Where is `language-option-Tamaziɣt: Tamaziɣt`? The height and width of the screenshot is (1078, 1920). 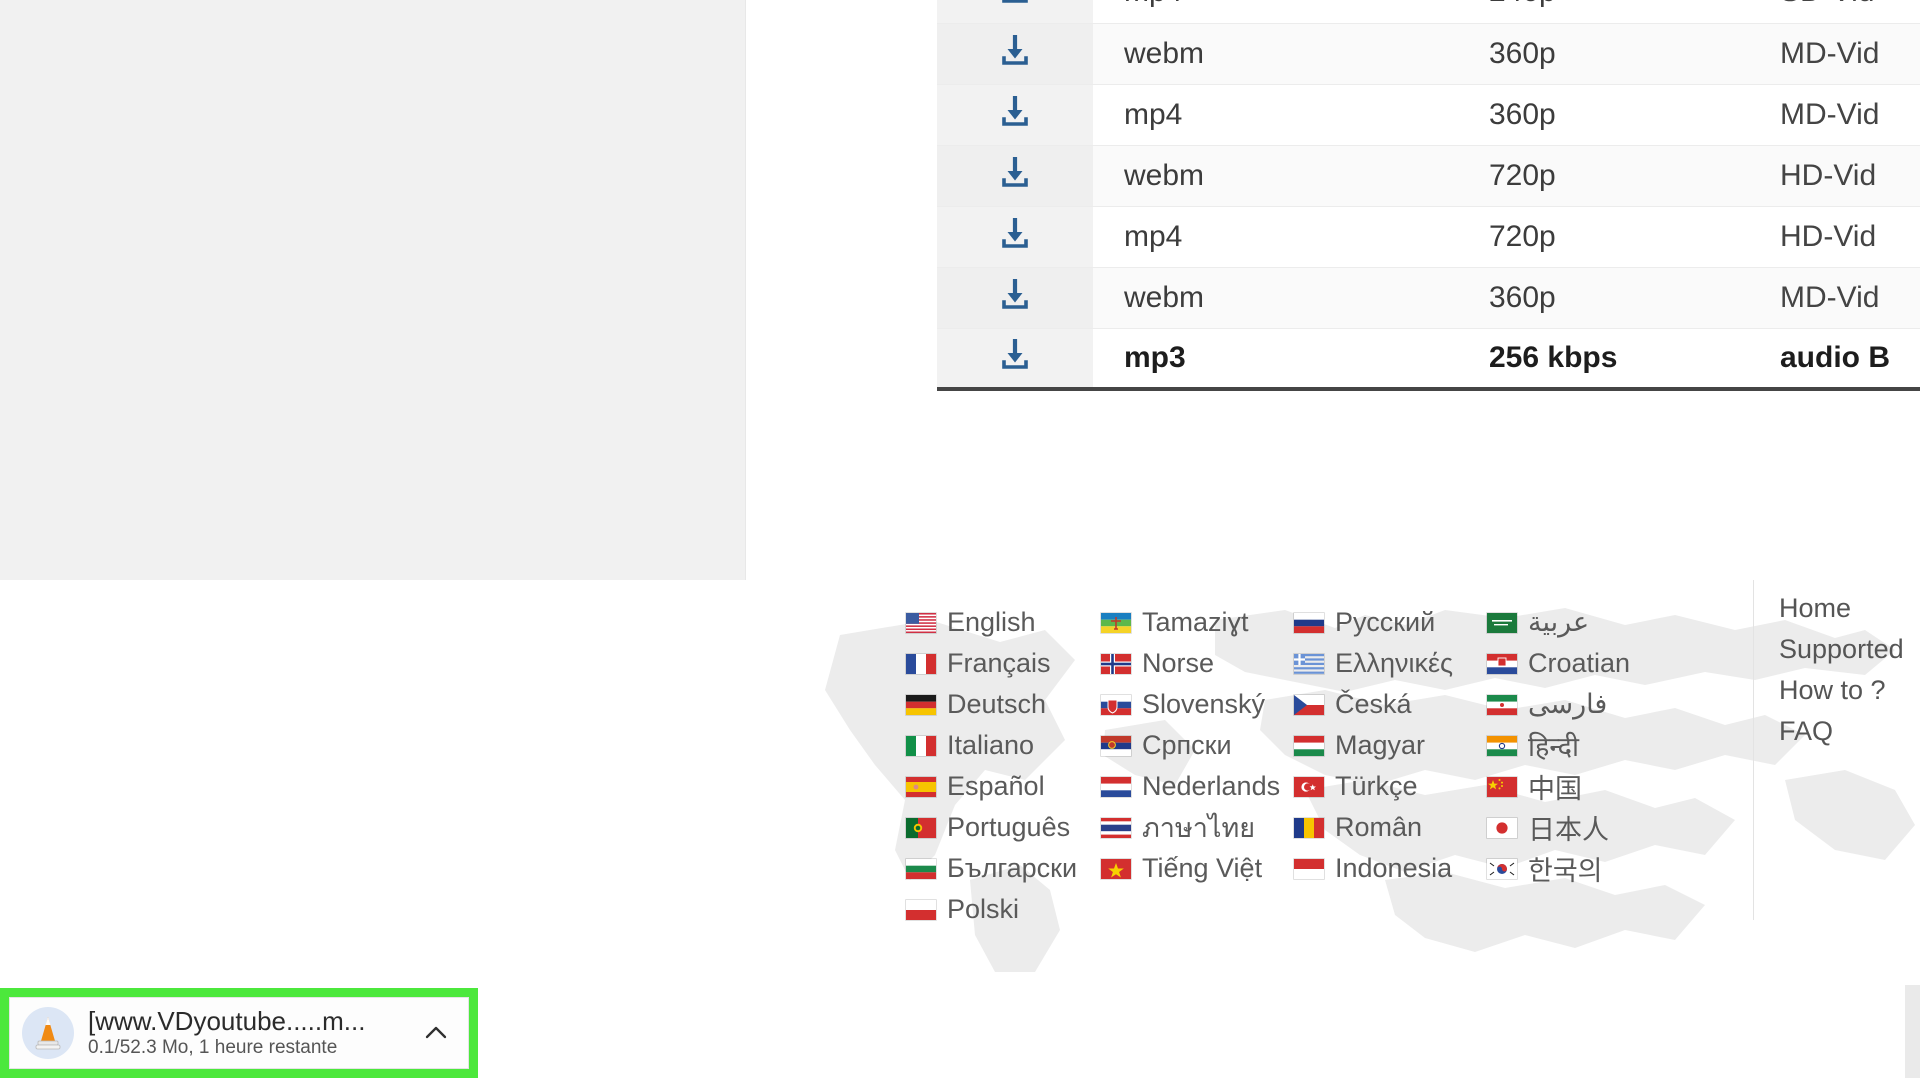 language-option-Tamaziɣt: Tamaziɣt is located at coordinates (1196, 622).